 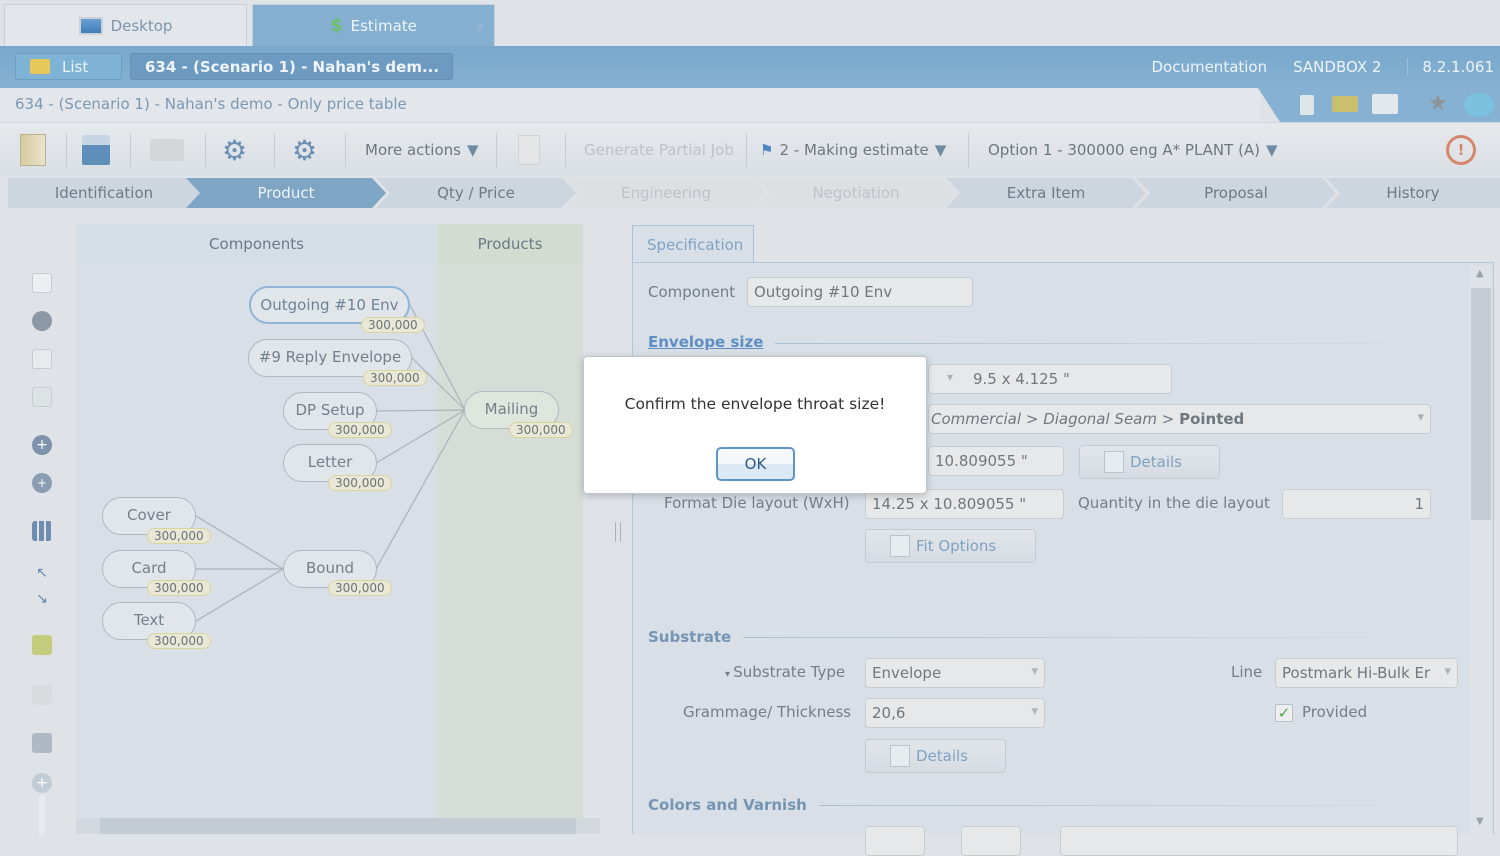 I want to click on size-value: 9.5 x 4.125 ", so click(x=1021, y=379).